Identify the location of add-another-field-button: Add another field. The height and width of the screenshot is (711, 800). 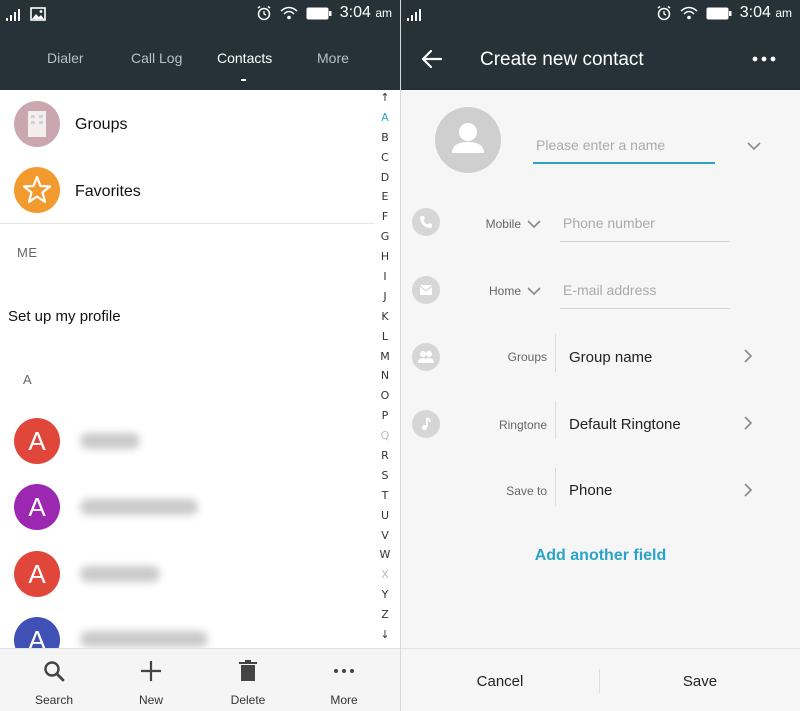
(600, 556).